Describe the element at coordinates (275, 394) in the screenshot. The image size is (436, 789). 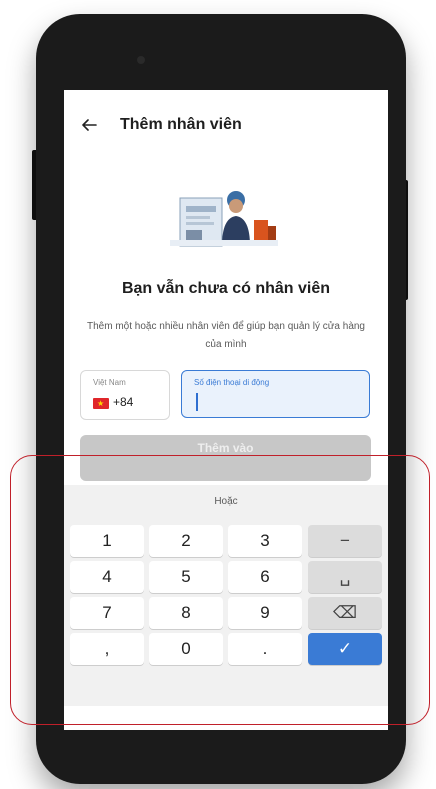
I see `phone-number-field: Số điện thoại di động` at that location.